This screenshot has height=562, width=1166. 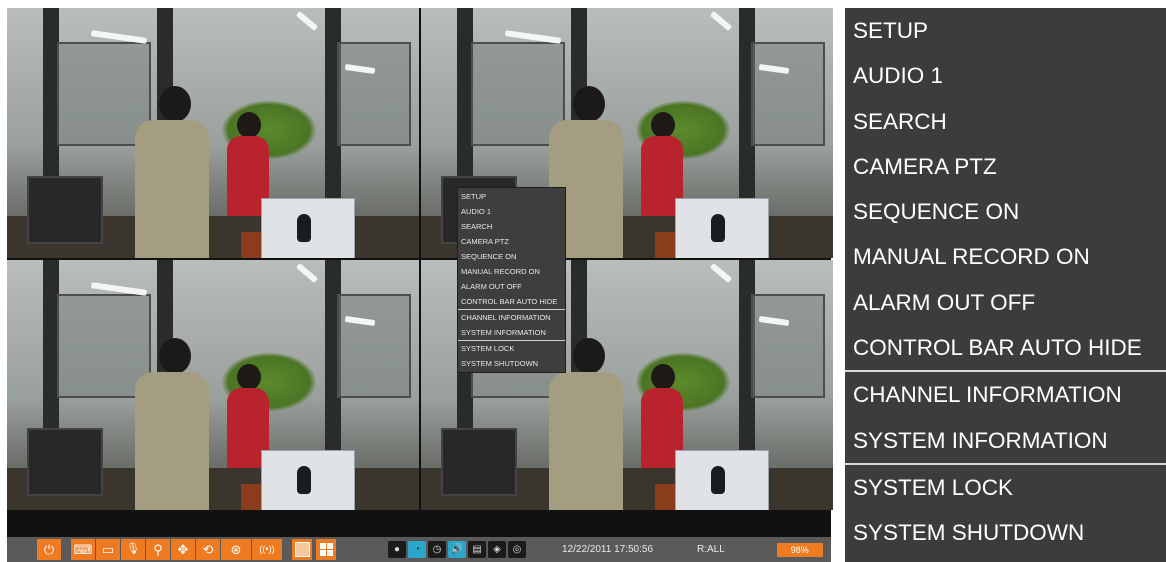 I want to click on pan-tour-icon: ⊛, so click(x=236, y=549).